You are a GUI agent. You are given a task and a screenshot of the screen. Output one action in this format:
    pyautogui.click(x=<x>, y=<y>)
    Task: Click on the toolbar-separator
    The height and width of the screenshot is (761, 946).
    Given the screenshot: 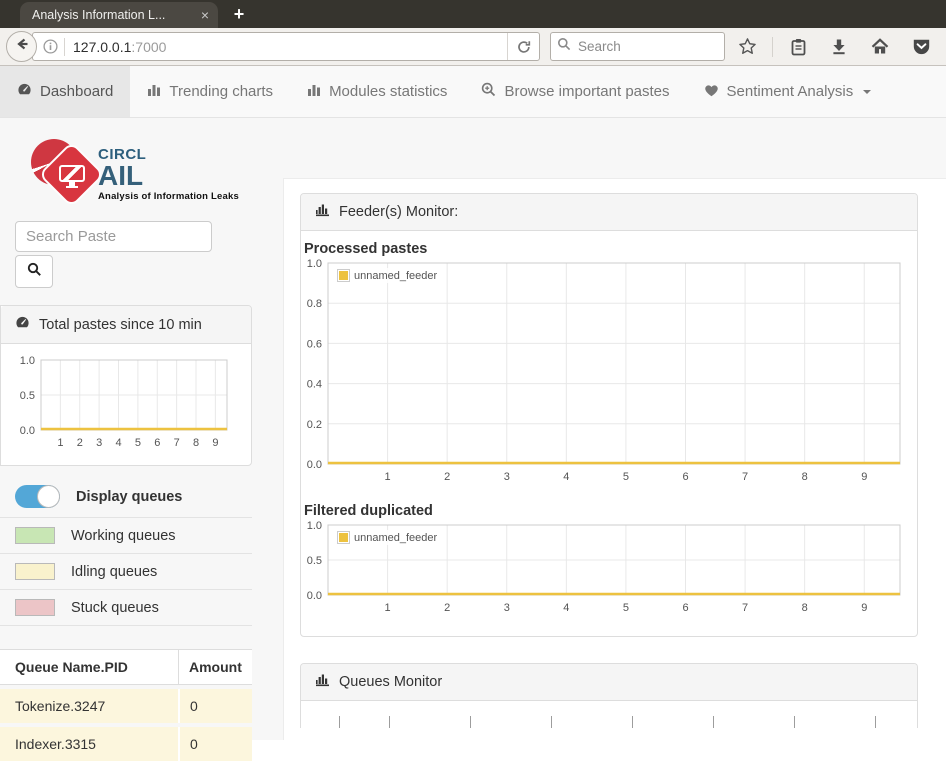 What is the action you would take?
    pyautogui.click(x=772, y=46)
    